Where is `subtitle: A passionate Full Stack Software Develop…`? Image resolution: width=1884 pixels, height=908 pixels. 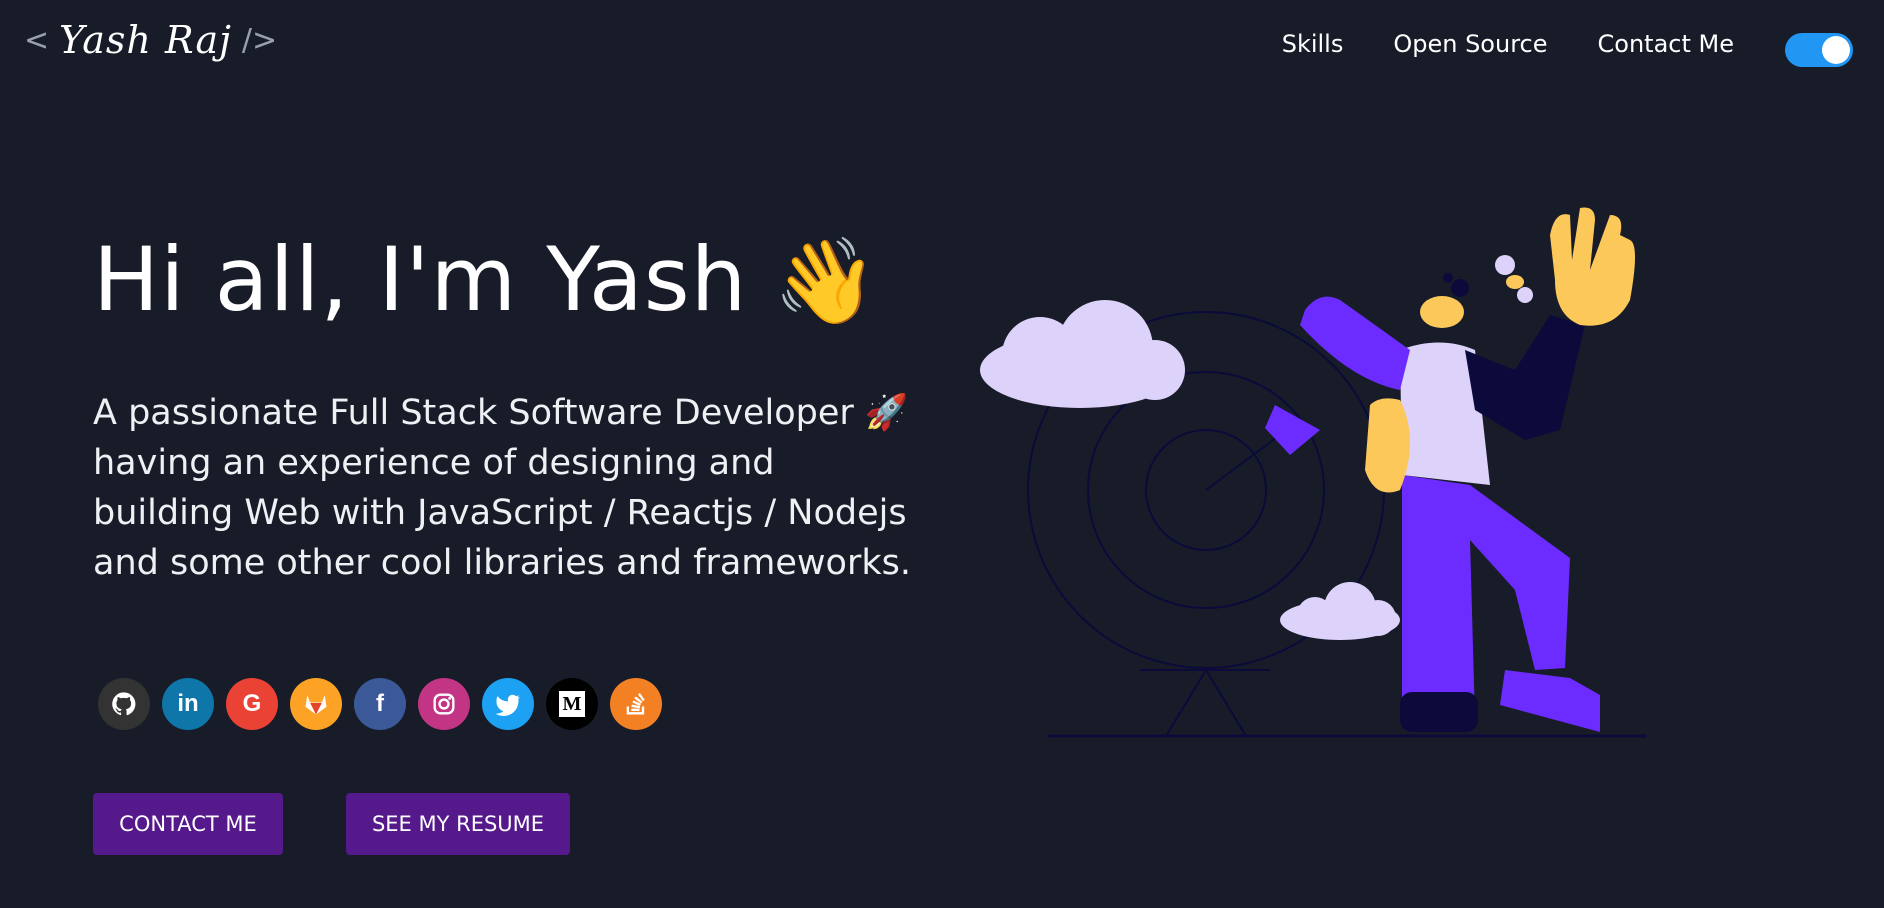 subtitle: A passionate Full Stack Software Develop… is located at coordinates (502, 488).